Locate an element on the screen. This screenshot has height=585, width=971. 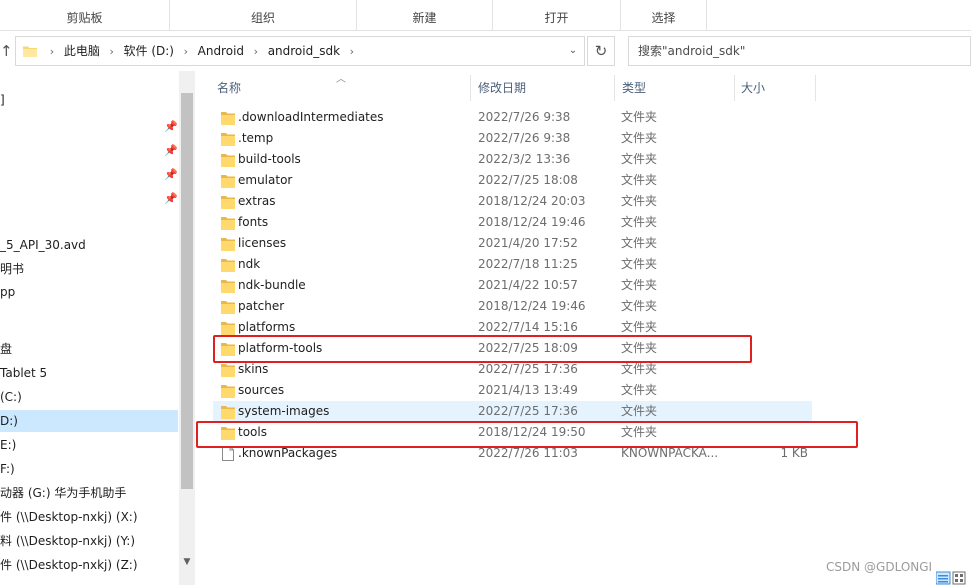
breadcrumb-android-sdk: android_sdk is located at coordinates (304, 51).